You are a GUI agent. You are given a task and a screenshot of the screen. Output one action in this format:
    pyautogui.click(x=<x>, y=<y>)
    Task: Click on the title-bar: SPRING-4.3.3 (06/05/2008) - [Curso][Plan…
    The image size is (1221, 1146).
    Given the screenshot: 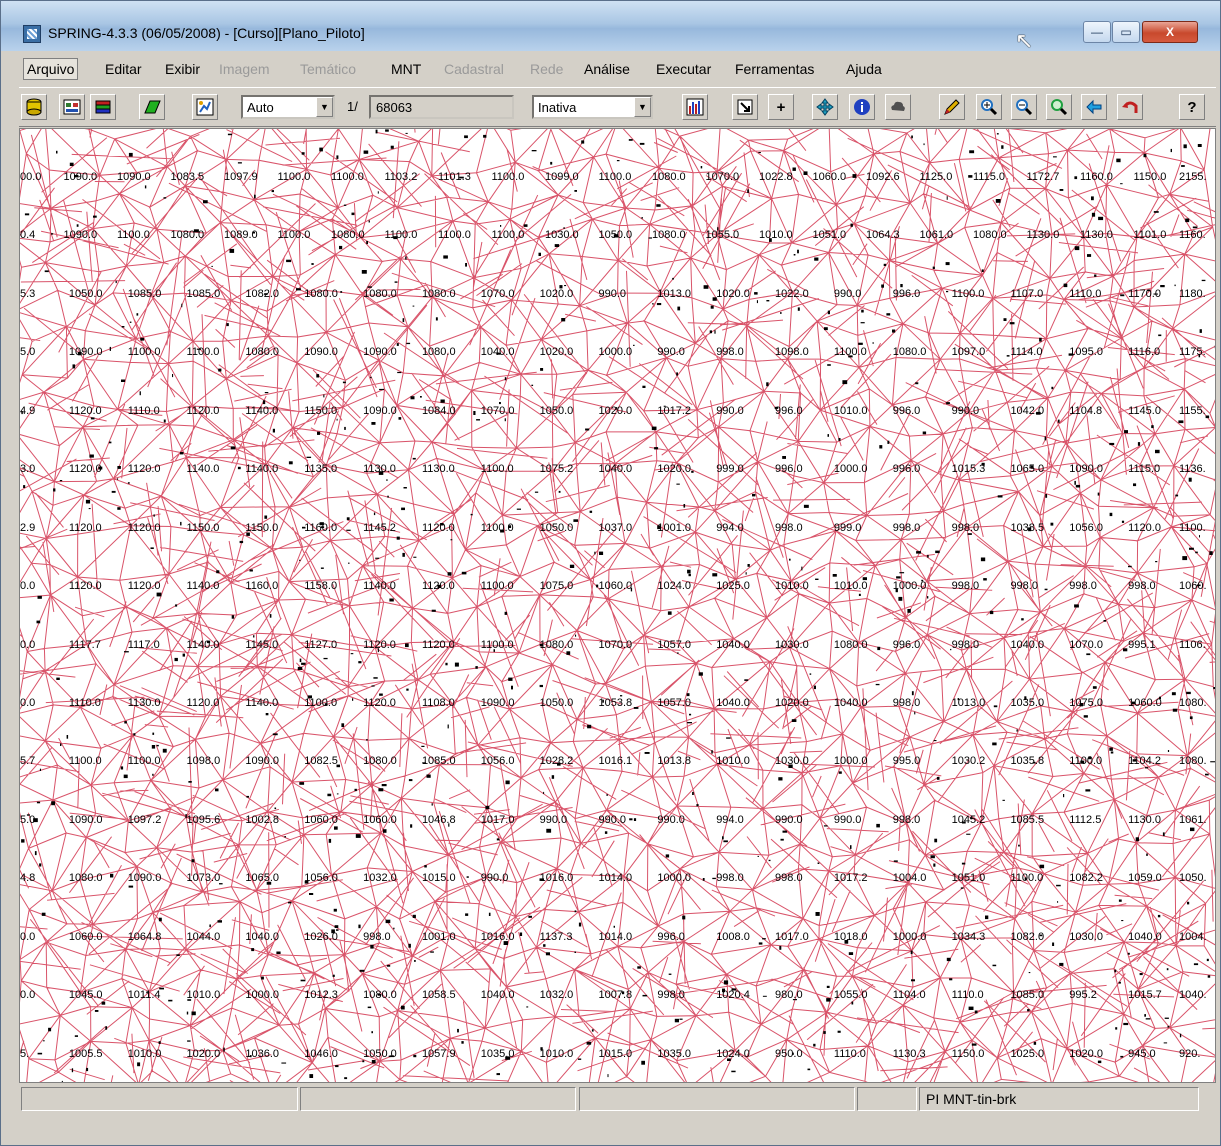 What is the action you would take?
    pyautogui.click(x=610, y=26)
    